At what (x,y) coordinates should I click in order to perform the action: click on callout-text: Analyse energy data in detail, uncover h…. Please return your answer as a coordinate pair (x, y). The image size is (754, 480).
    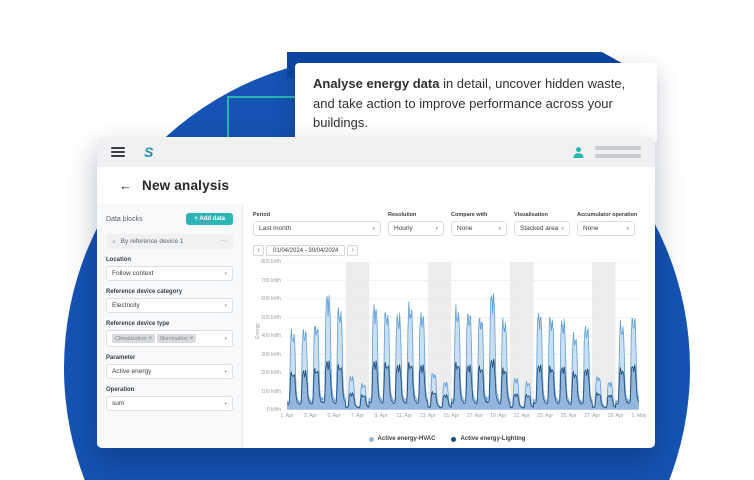
    Looking at the image, I should click on (476, 103).